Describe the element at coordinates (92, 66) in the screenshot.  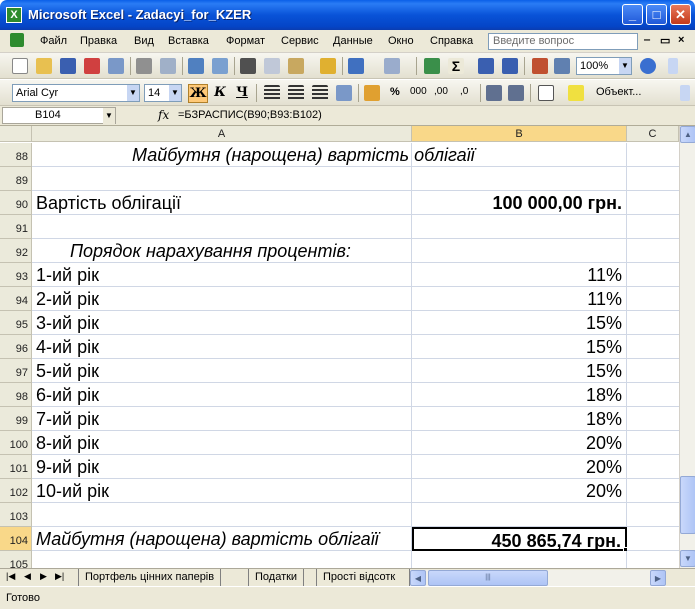
I see `permission-icon` at that location.